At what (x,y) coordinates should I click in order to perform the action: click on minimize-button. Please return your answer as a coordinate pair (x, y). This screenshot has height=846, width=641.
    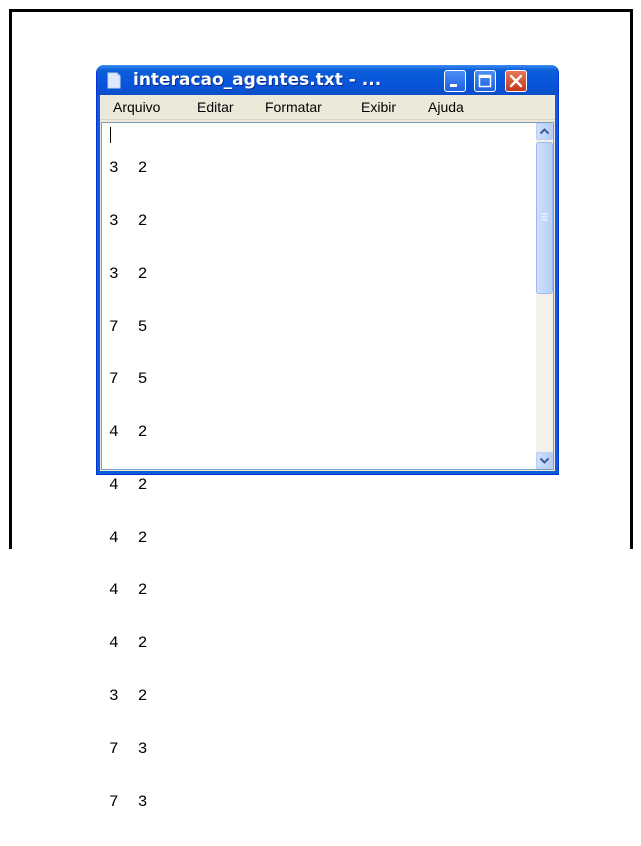
    Looking at the image, I should click on (455, 81).